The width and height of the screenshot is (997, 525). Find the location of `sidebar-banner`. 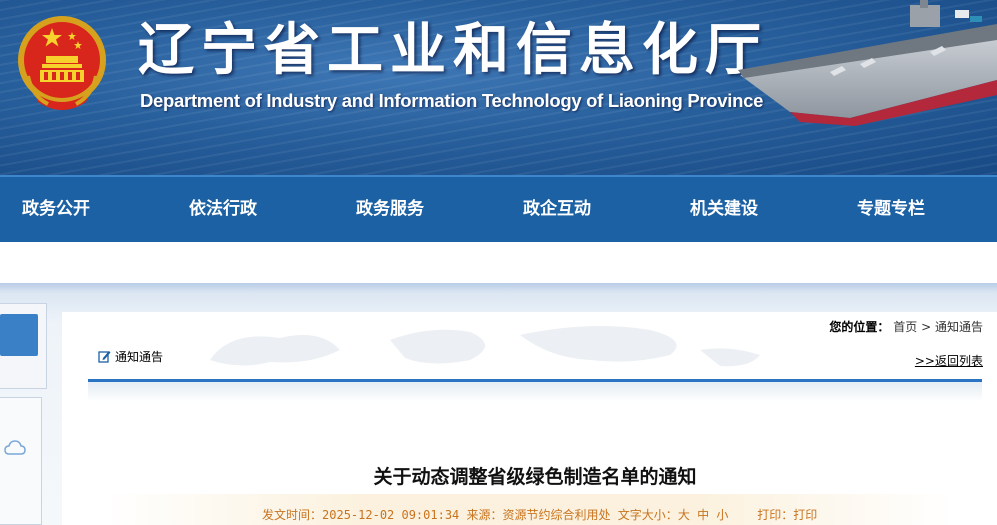

sidebar-banner is located at coordinates (23, 346).